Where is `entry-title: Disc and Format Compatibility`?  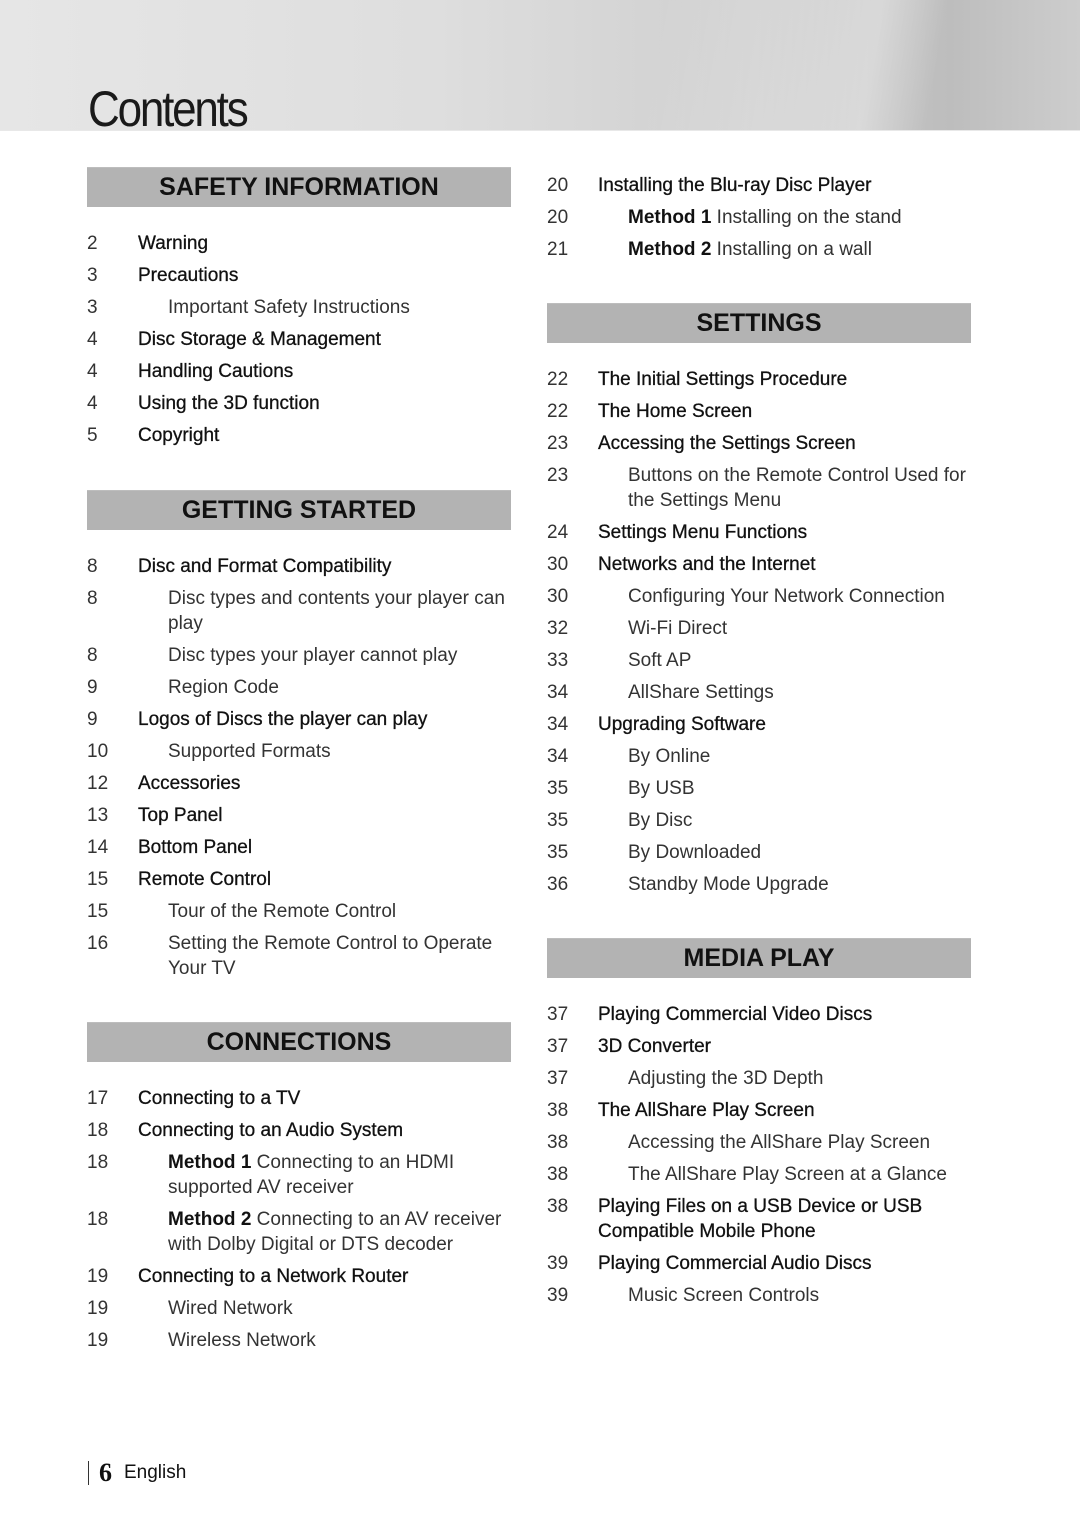
entry-title: Disc and Format Compatibility is located at coordinates (265, 566).